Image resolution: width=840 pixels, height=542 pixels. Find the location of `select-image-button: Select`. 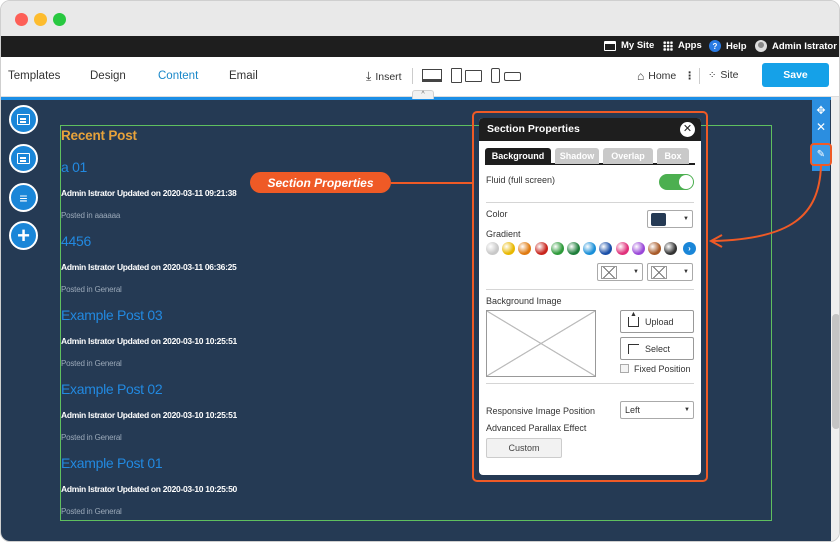

select-image-button: Select is located at coordinates (657, 348).